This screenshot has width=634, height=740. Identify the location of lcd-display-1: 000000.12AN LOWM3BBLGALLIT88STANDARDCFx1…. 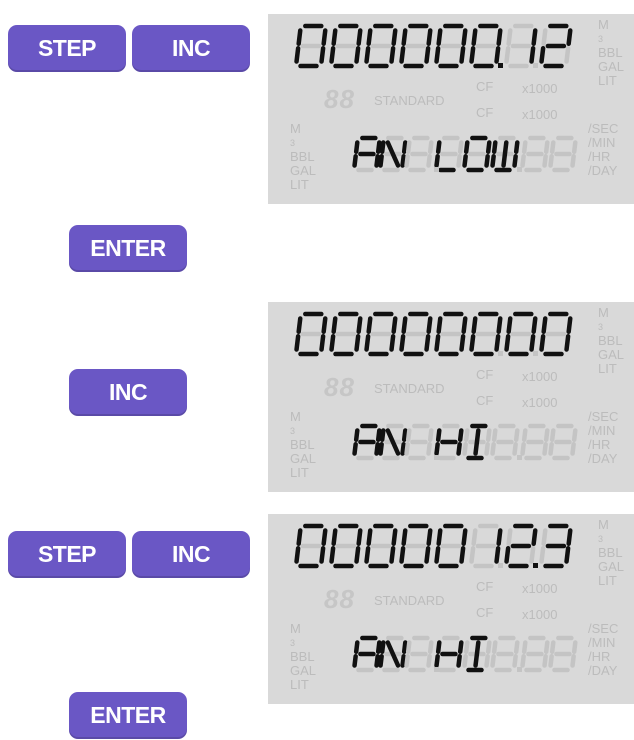
(451, 109).